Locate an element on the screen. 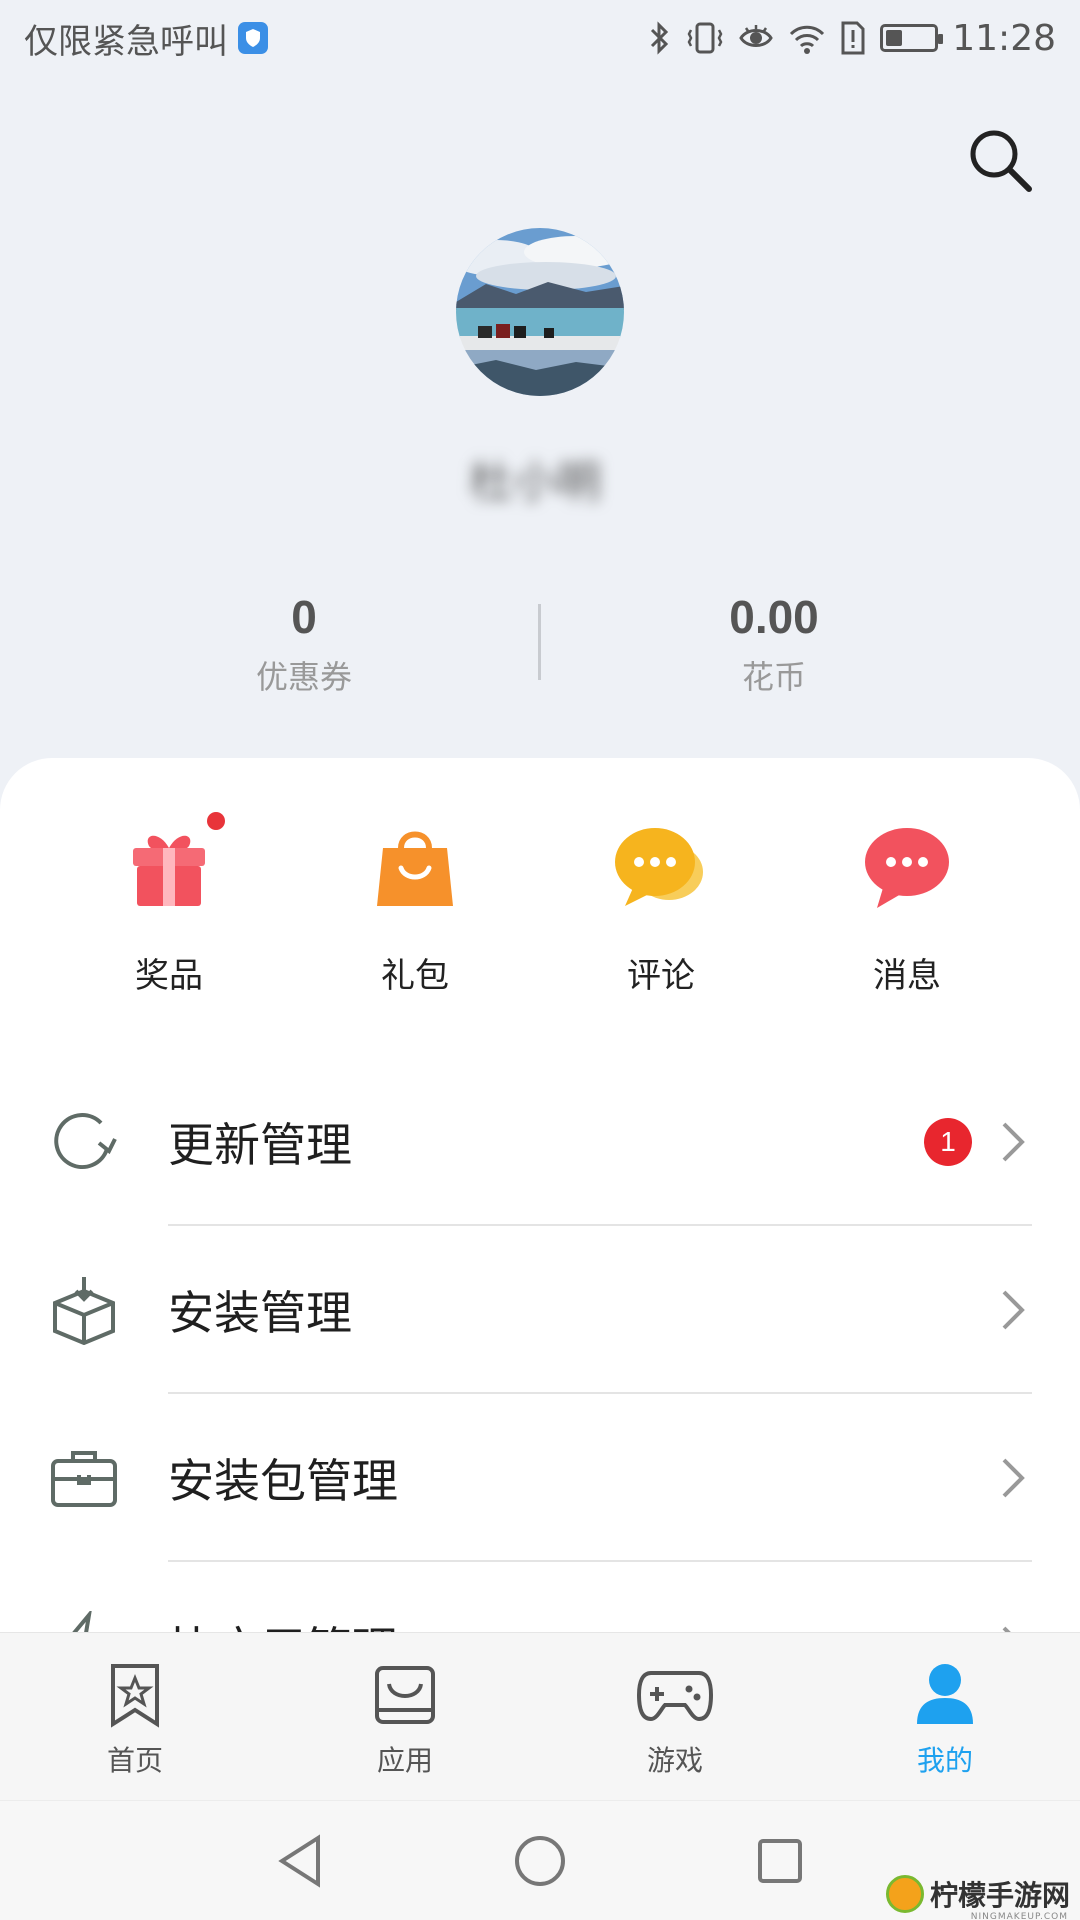 Image resolution: width=1080 pixels, height=1920 pixels. person-icon is located at coordinates (945, 1695).